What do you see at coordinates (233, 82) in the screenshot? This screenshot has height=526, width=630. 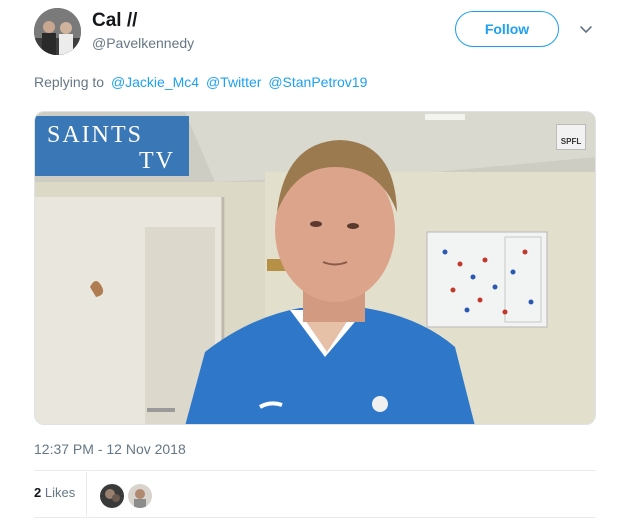 I see `mention-link: @Twitter` at bounding box center [233, 82].